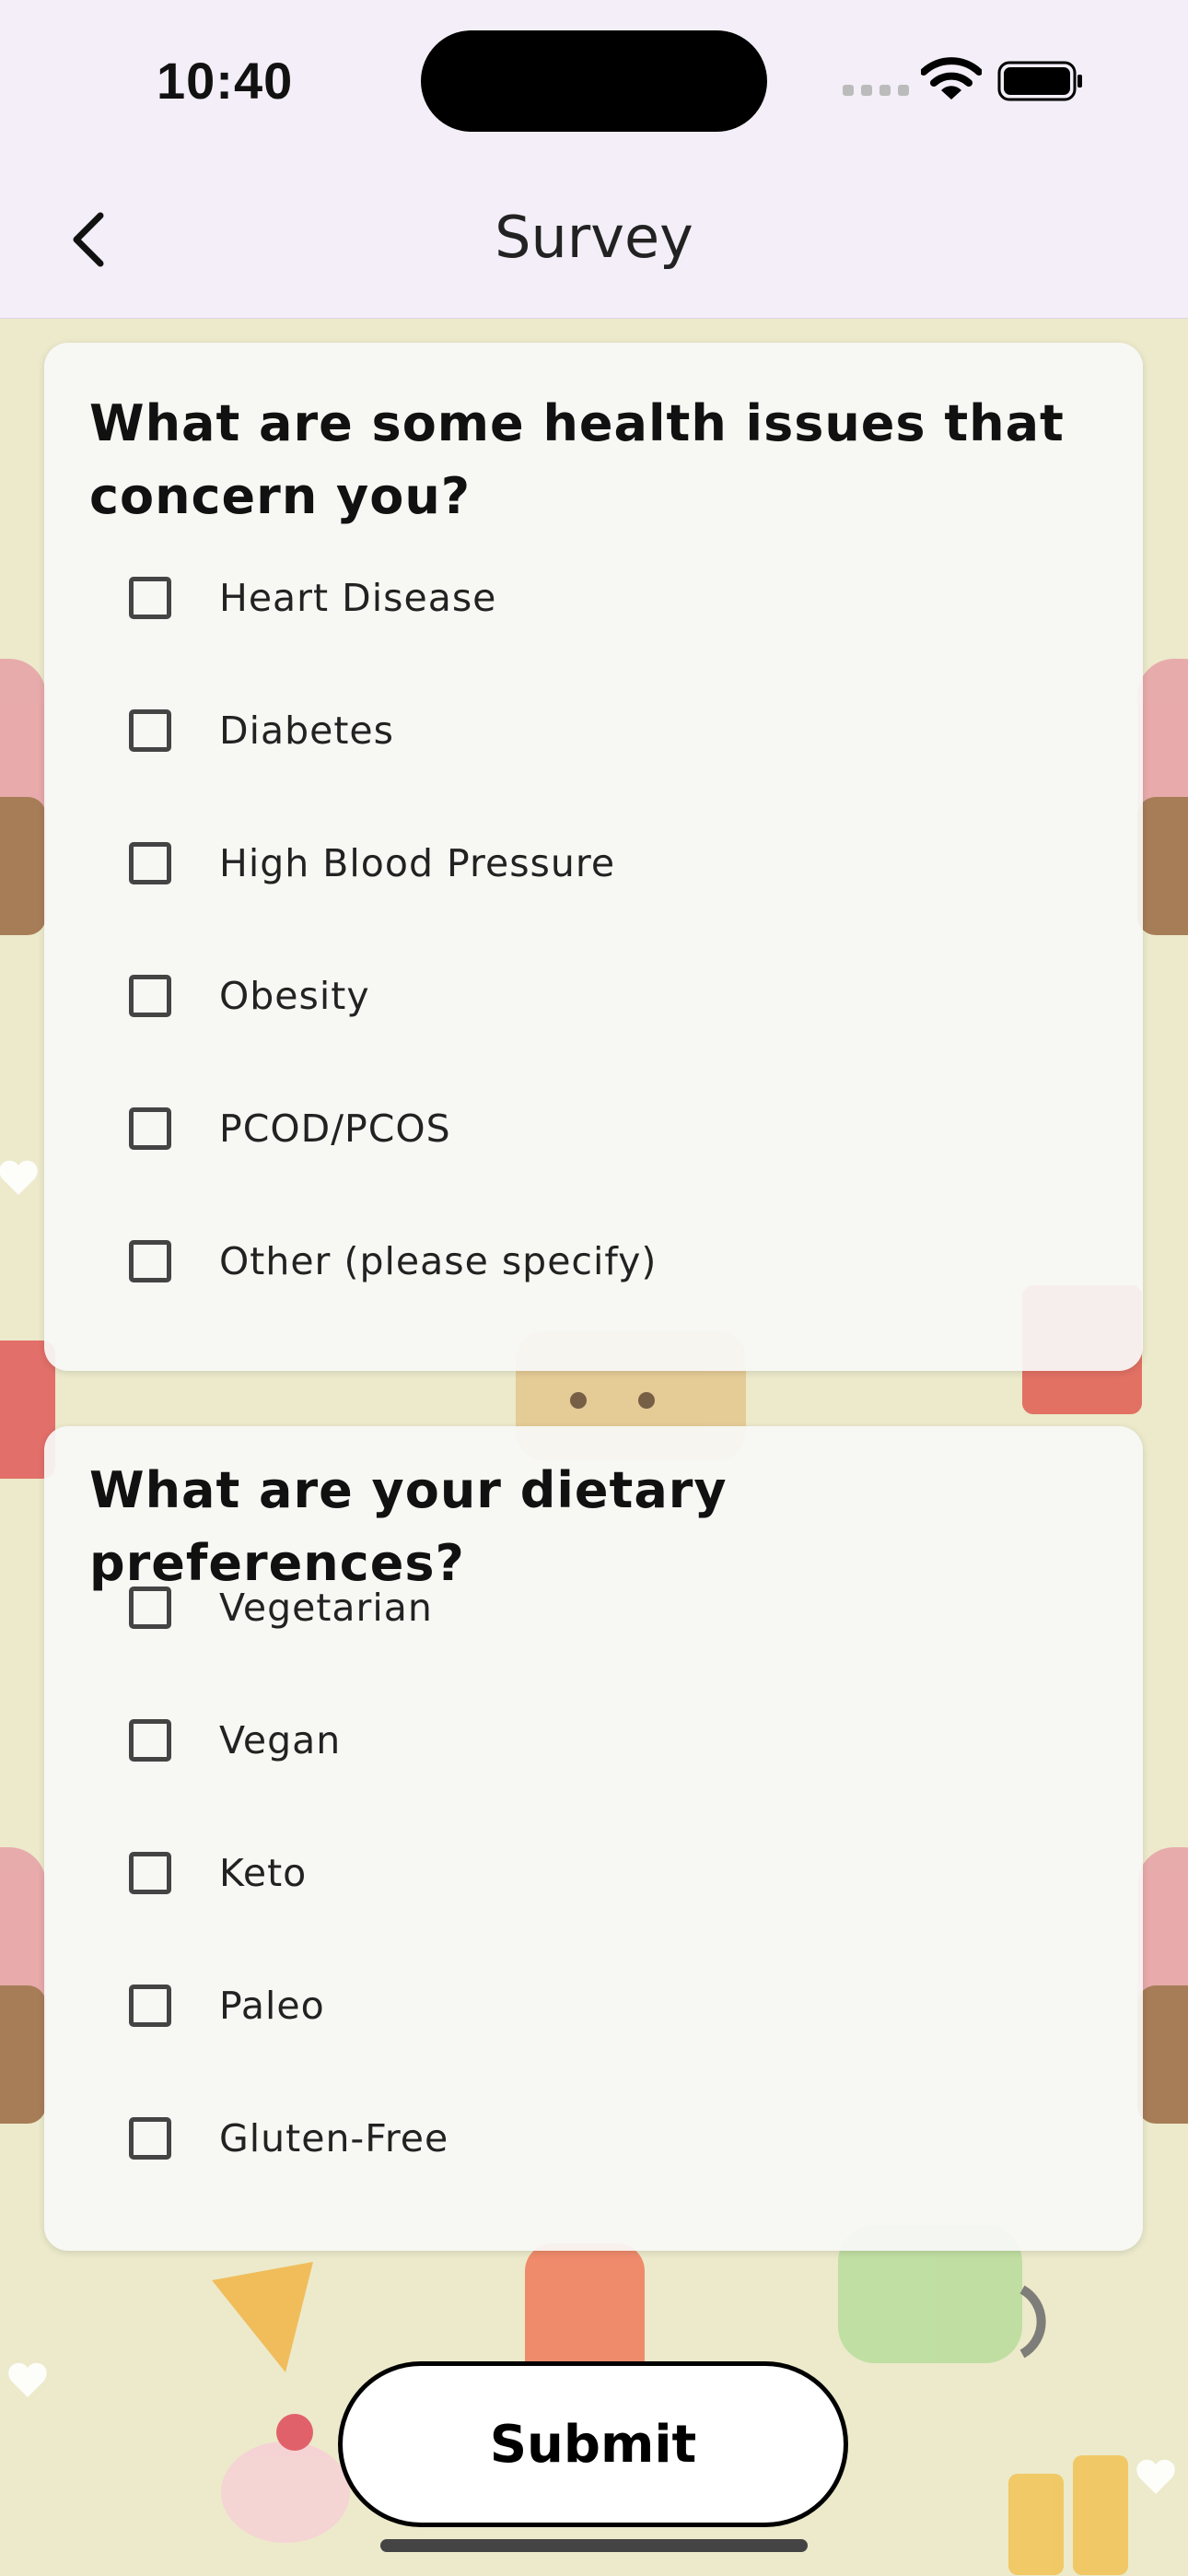 This screenshot has height=2576, width=1188. Describe the element at coordinates (589, 1740) in the screenshot. I see `option-vegan: Vegan` at that location.